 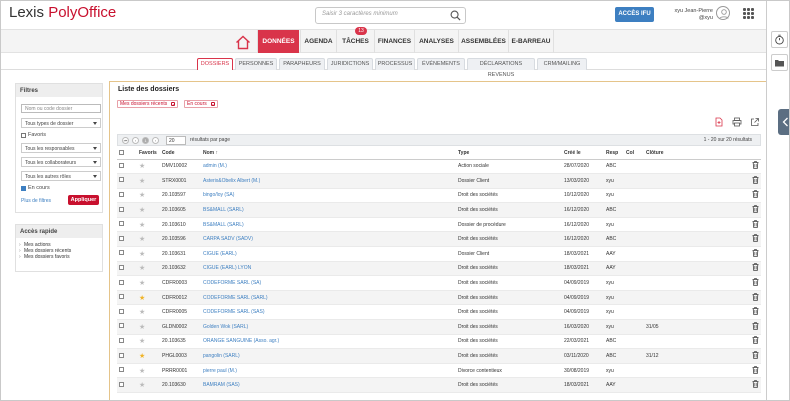 I want to click on cell-nom-link: pierre paul (M.), so click(x=328, y=371).